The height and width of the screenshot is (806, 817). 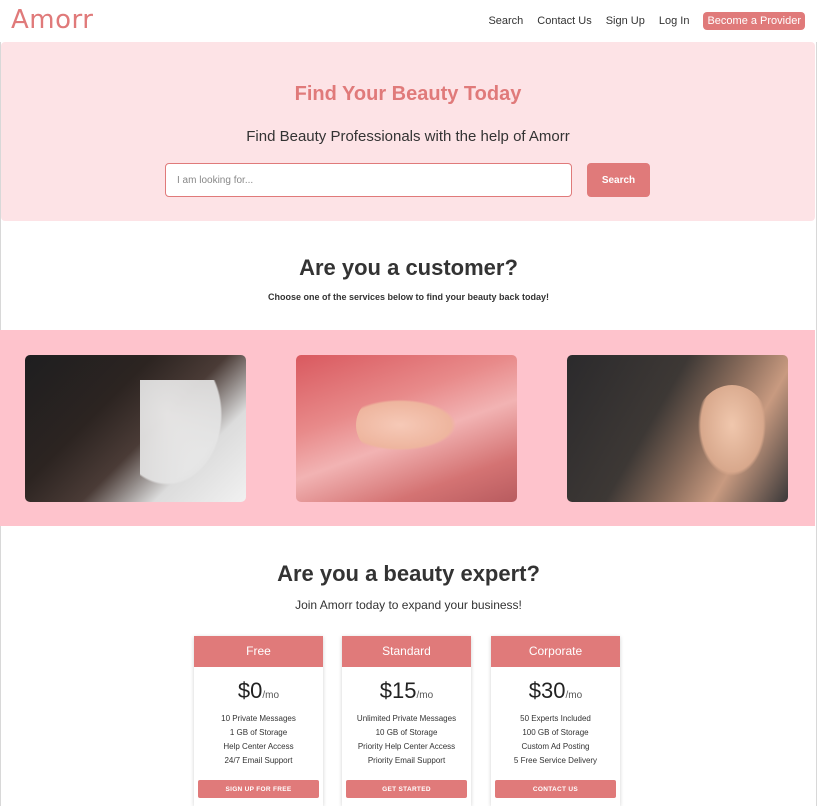 I want to click on service-card-makeup, so click(x=677, y=428).